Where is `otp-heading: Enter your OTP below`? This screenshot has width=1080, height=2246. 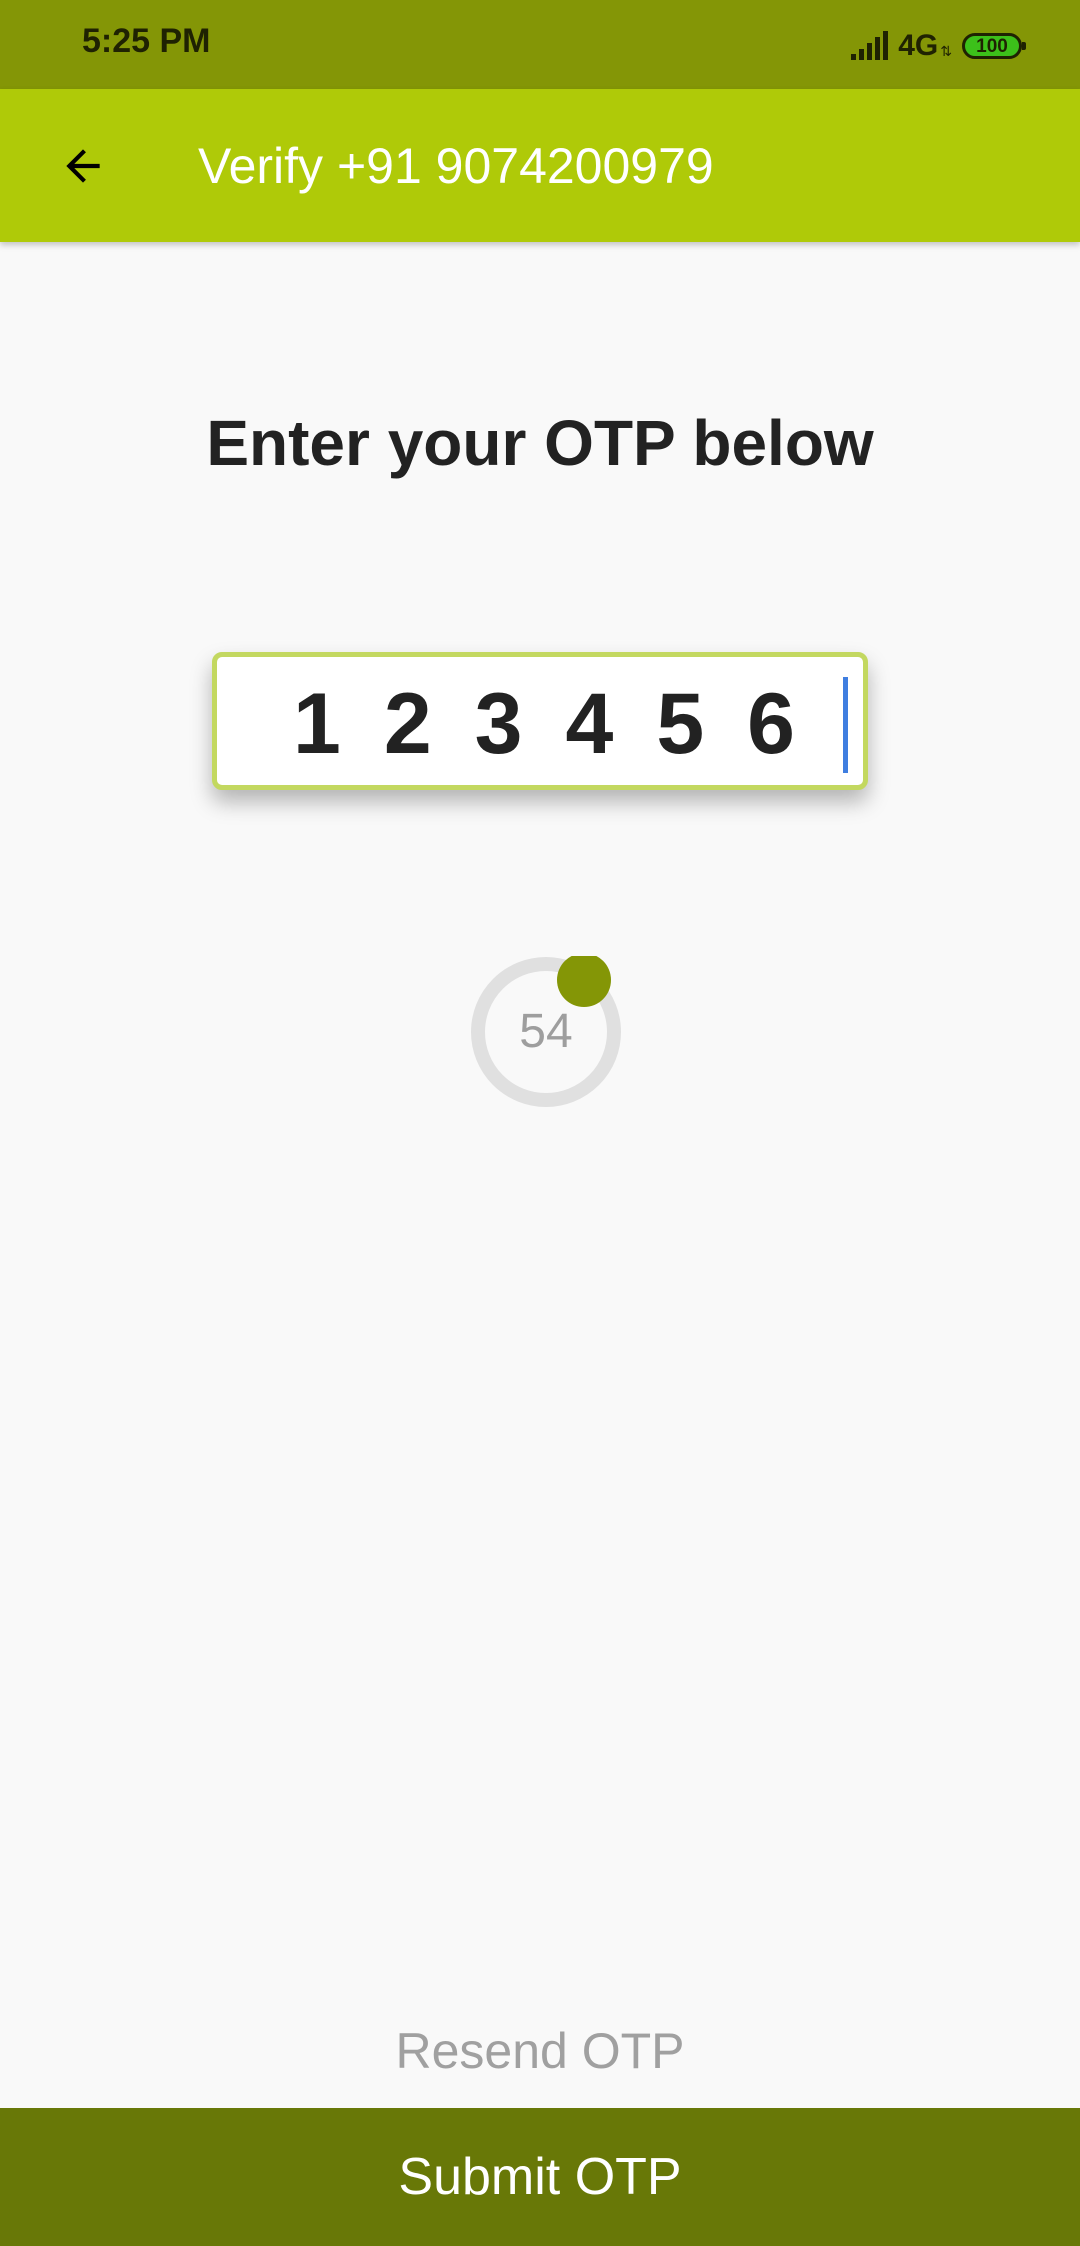 otp-heading: Enter your OTP below is located at coordinates (540, 443).